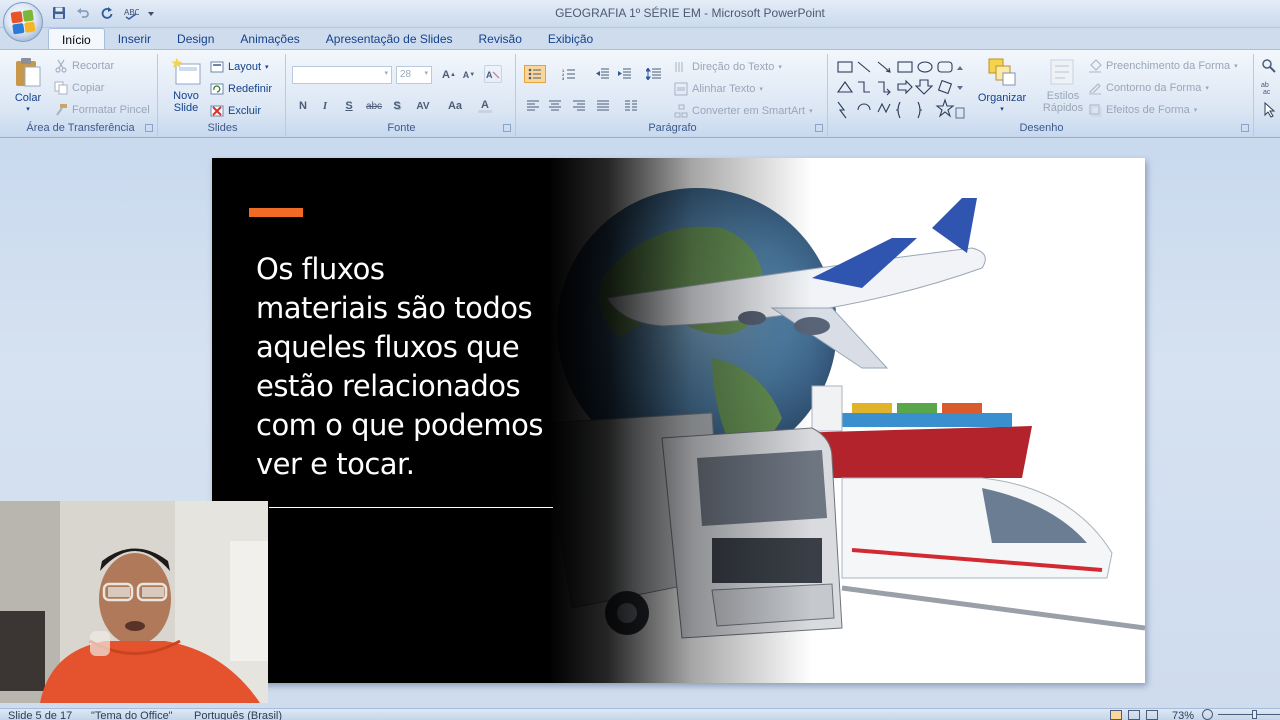 This screenshot has width=1280, height=720. I want to click on find-icon, so click(1269, 66).